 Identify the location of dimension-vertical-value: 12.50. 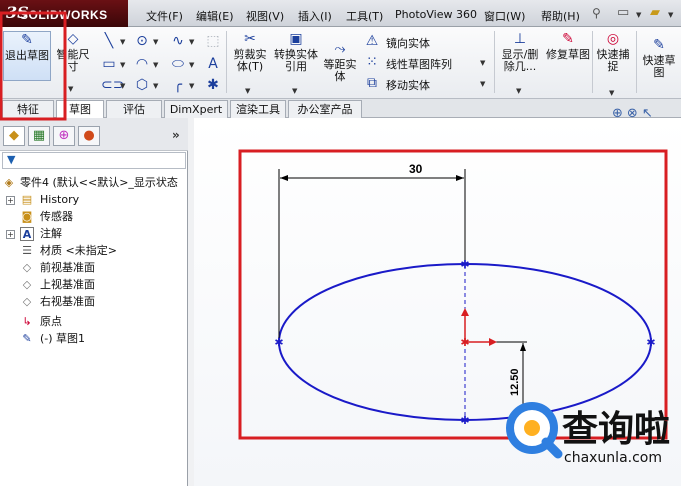
(515, 382).